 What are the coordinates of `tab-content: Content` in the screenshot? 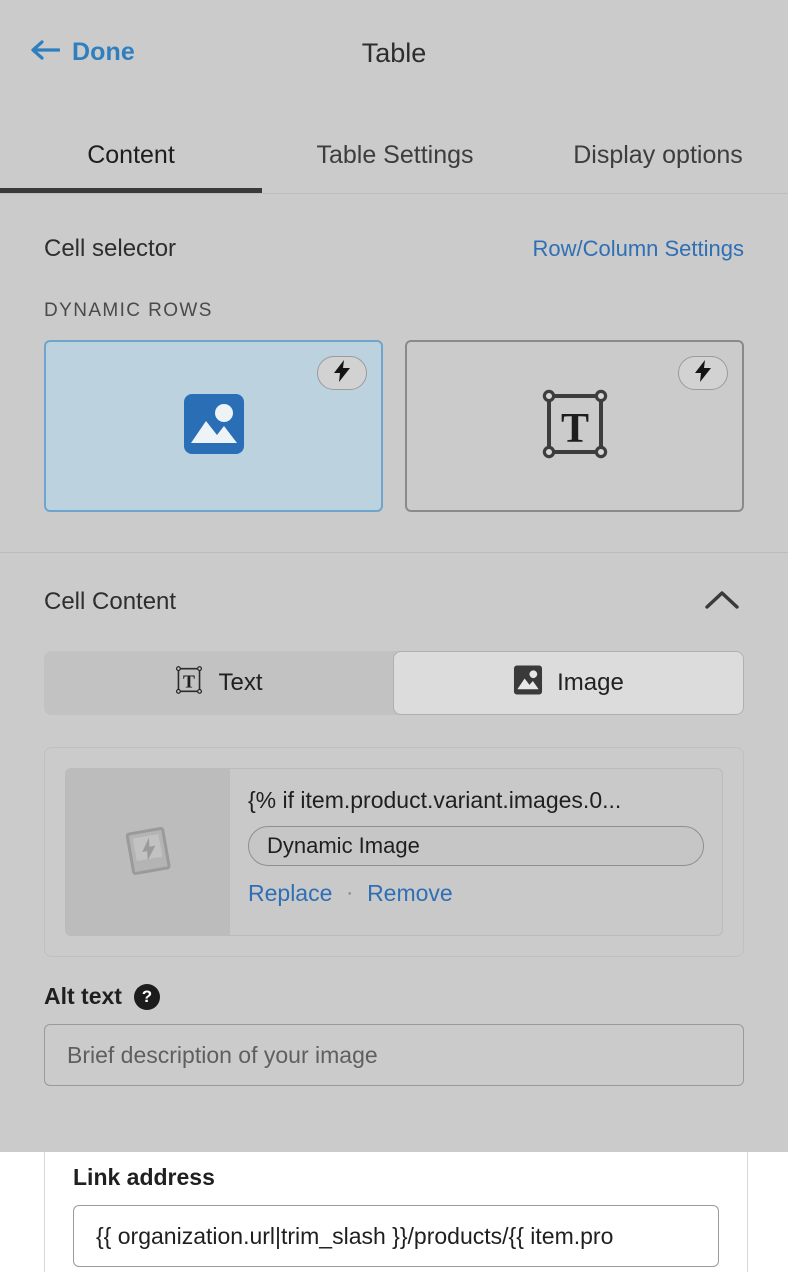 It's located at (131, 155).